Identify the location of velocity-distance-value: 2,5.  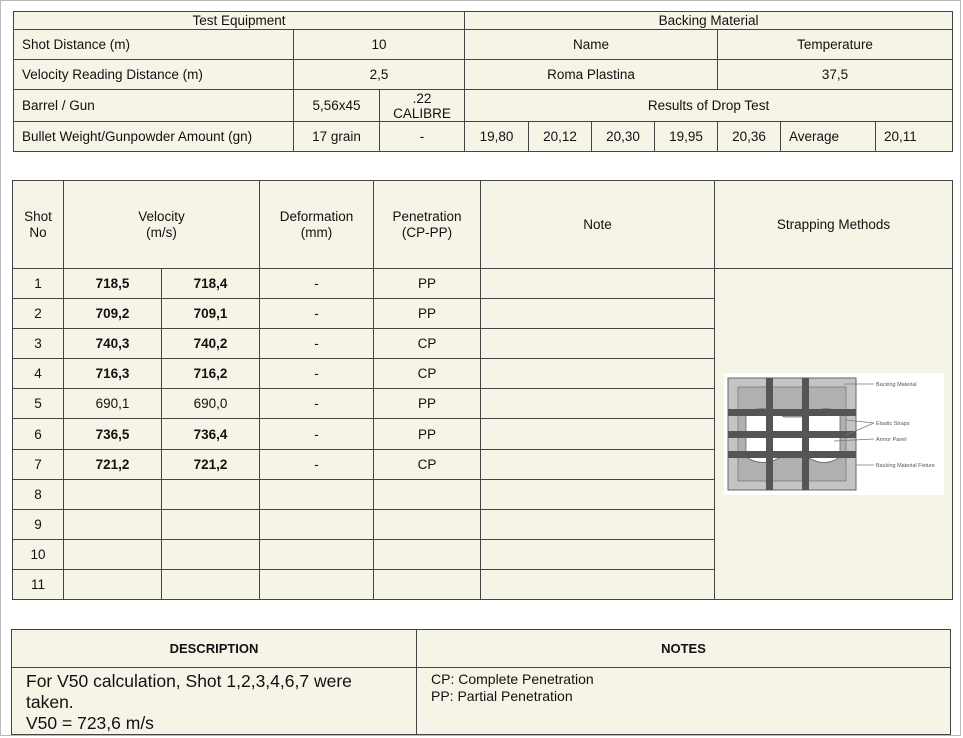
(379, 74).